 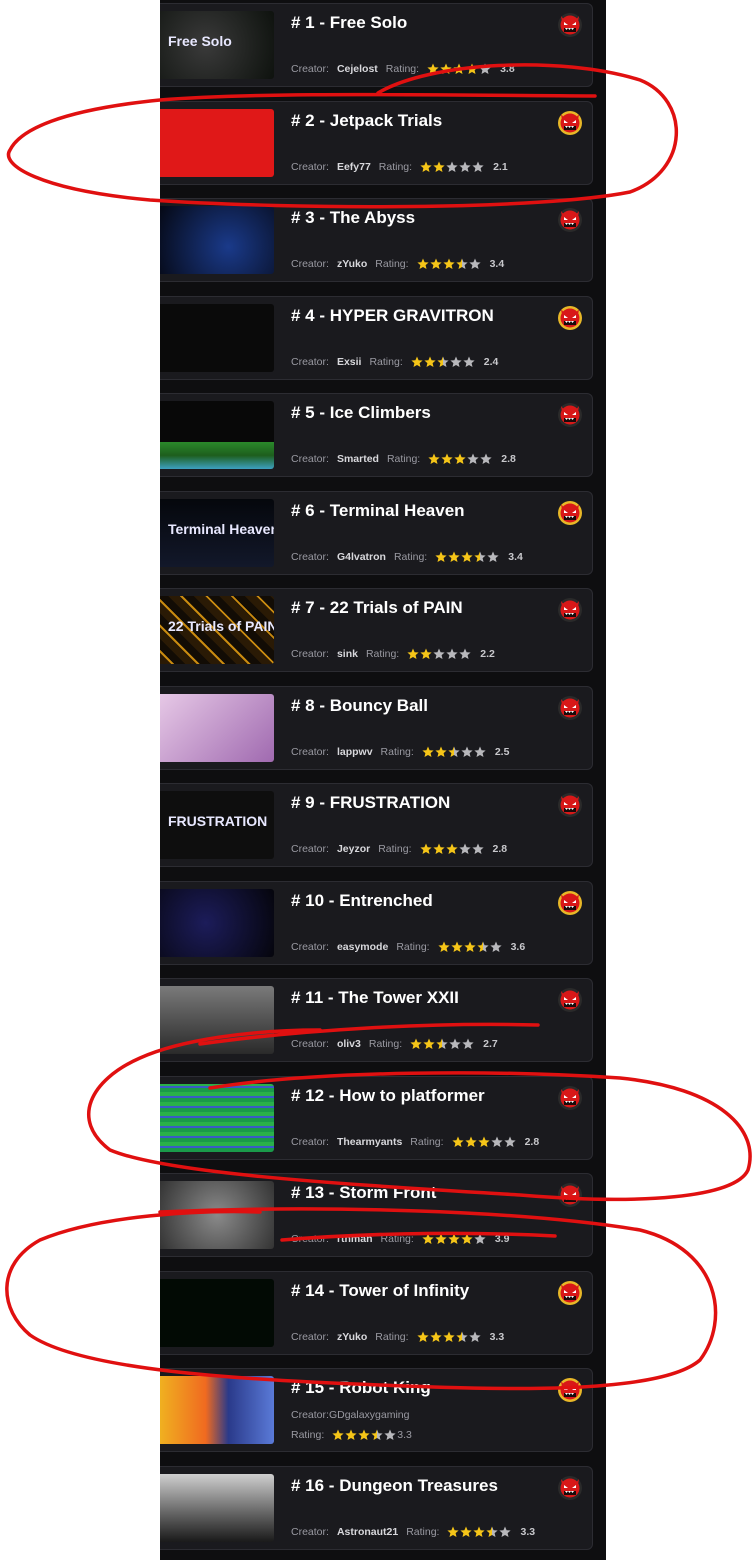 What do you see at coordinates (403, 459) in the screenshot?
I see `level-meta: Creator: Smarted Rating: 2.8` at bounding box center [403, 459].